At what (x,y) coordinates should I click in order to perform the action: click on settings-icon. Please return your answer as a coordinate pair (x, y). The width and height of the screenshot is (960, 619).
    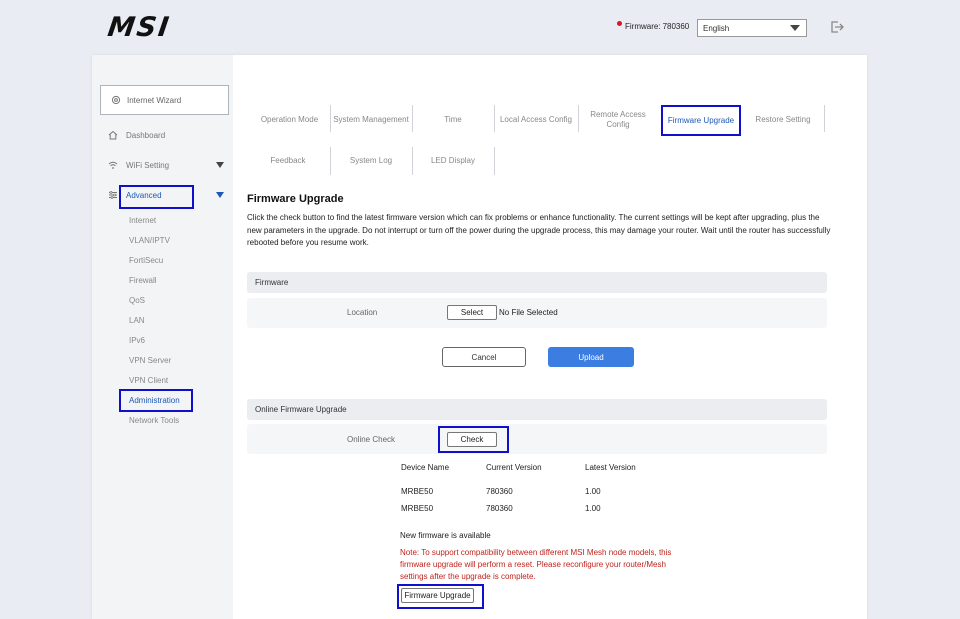
    Looking at the image, I should click on (116, 100).